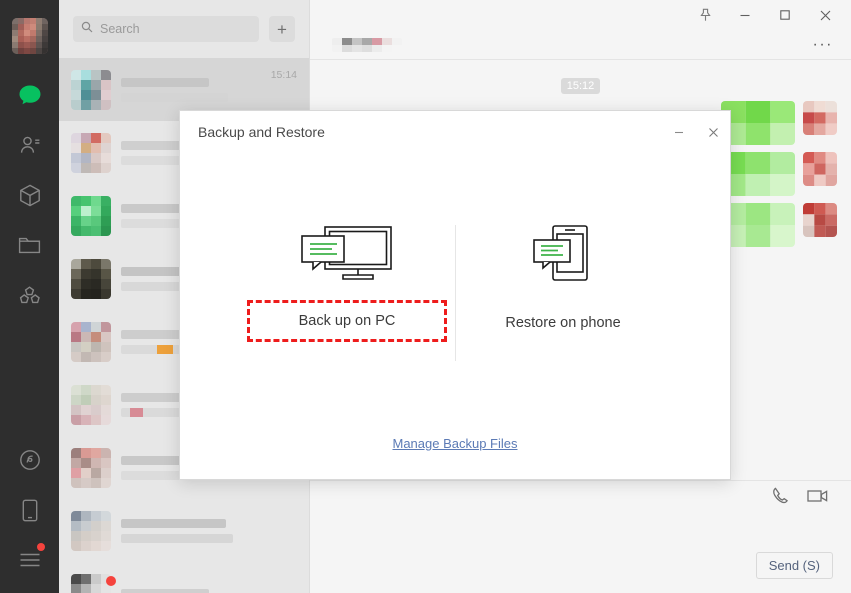  Describe the element at coordinates (713, 132) in the screenshot. I see `dialog-close-button` at that location.